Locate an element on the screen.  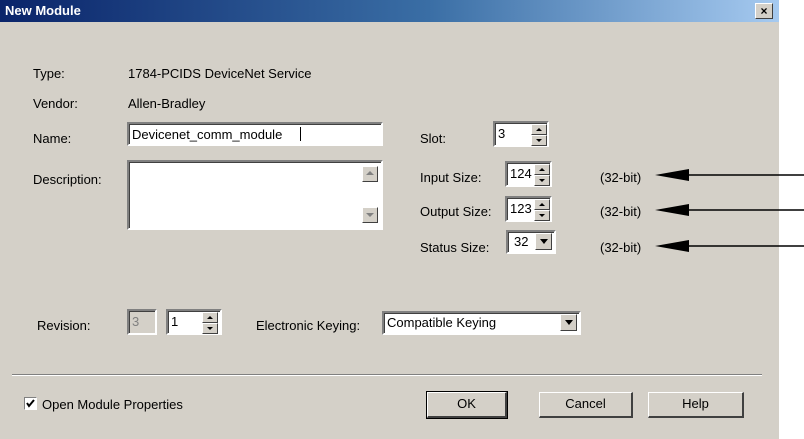
name-label: Name: is located at coordinates (52, 138).